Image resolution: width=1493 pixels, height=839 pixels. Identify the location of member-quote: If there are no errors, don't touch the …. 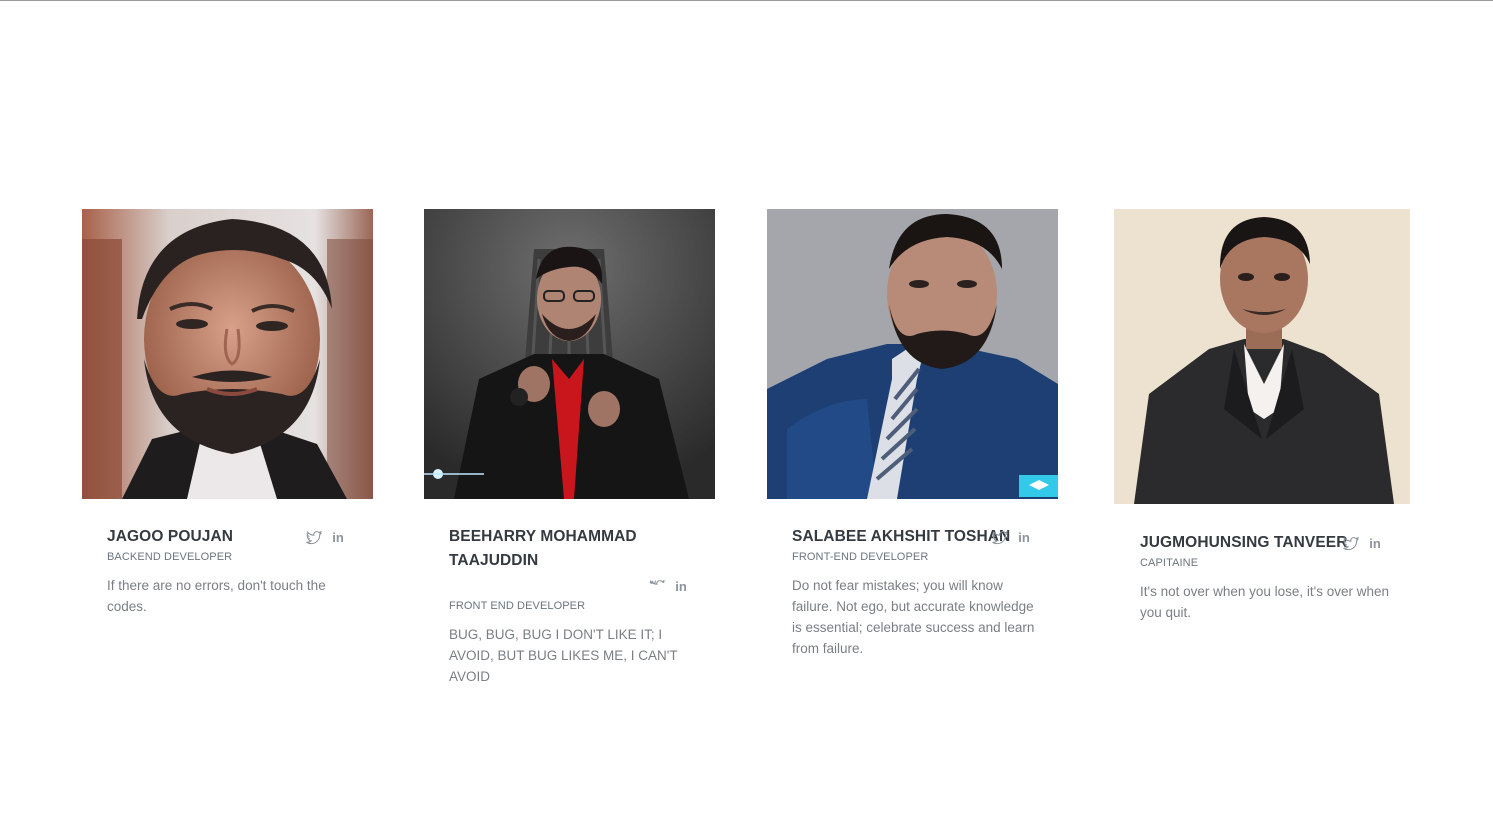
(216, 596).